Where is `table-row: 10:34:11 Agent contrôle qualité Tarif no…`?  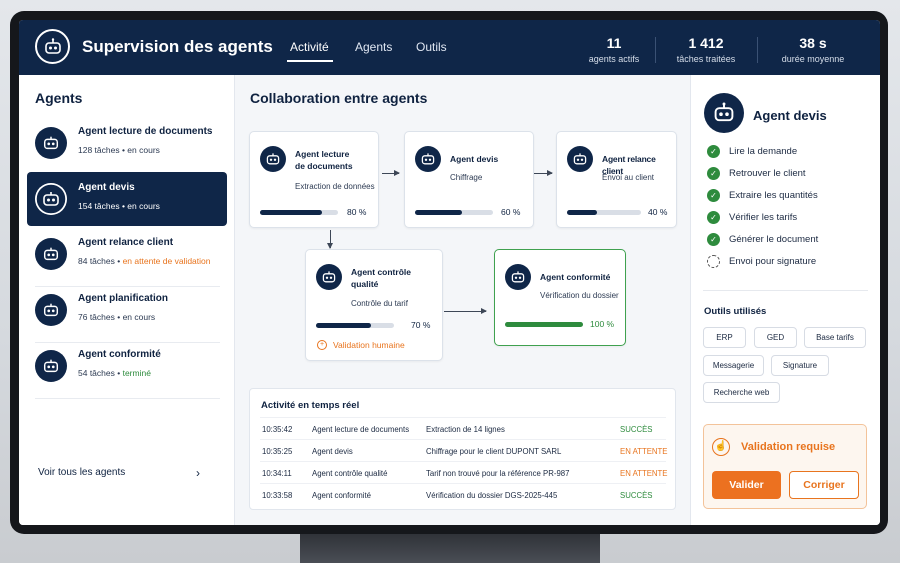
table-row: 10:34:11 Agent contrôle qualité Tarif no… is located at coordinates (464, 472).